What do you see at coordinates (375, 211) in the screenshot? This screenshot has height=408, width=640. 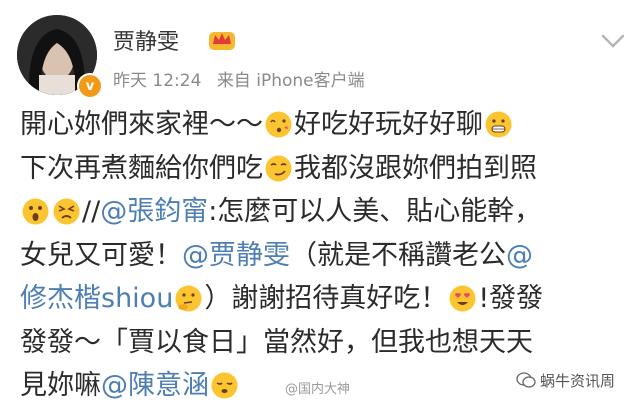 I see `text-segment: :怎麼可以人美、貼心能幹，` at bounding box center [375, 211].